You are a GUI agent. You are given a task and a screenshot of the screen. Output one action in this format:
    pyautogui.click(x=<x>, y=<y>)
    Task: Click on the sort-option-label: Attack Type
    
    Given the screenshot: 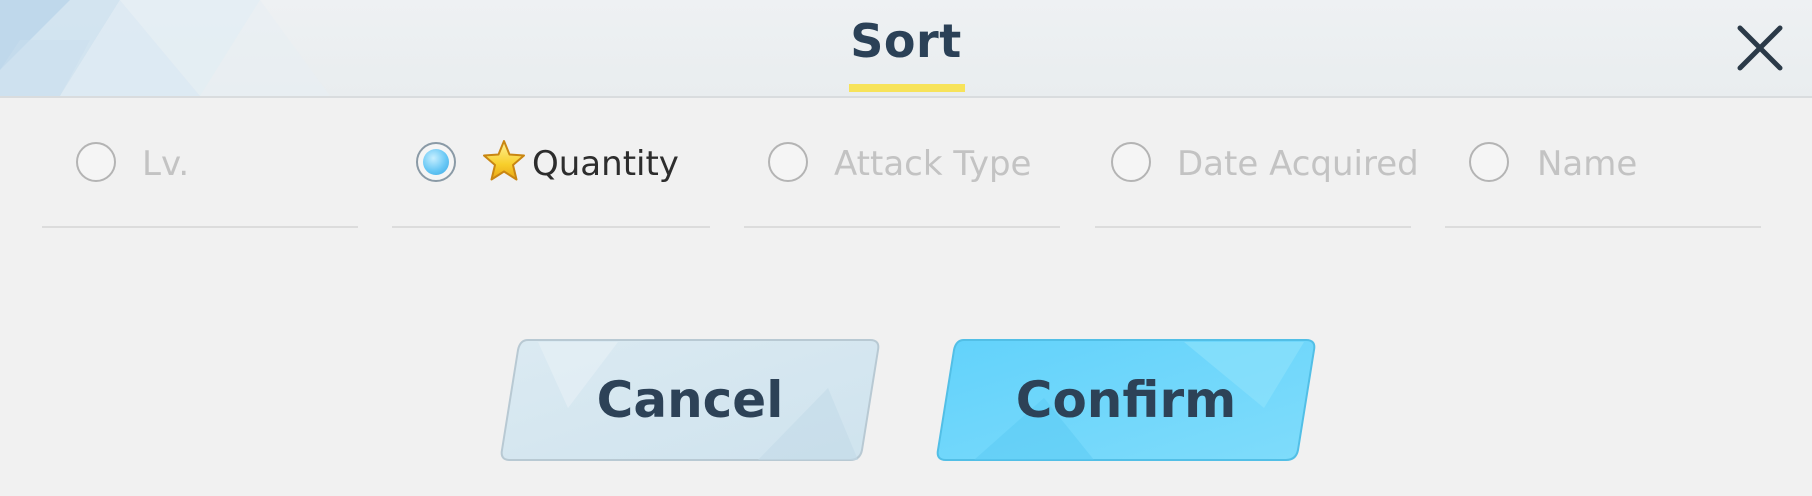 What is the action you would take?
    pyautogui.click(x=933, y=164)
    